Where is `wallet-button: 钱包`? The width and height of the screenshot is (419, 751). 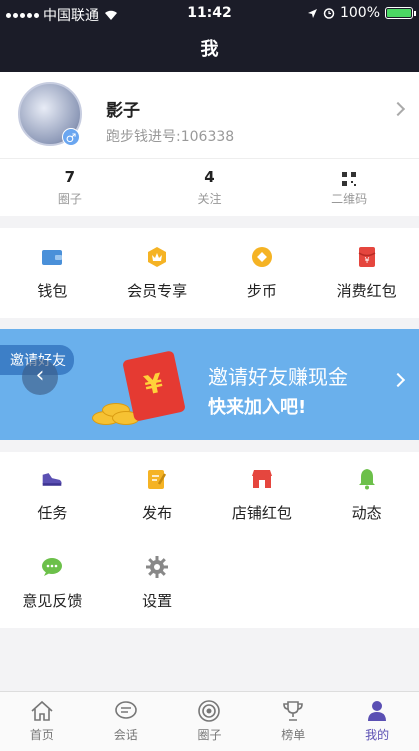 wallet-button: 钱包 is located at coordinates (52, 273).